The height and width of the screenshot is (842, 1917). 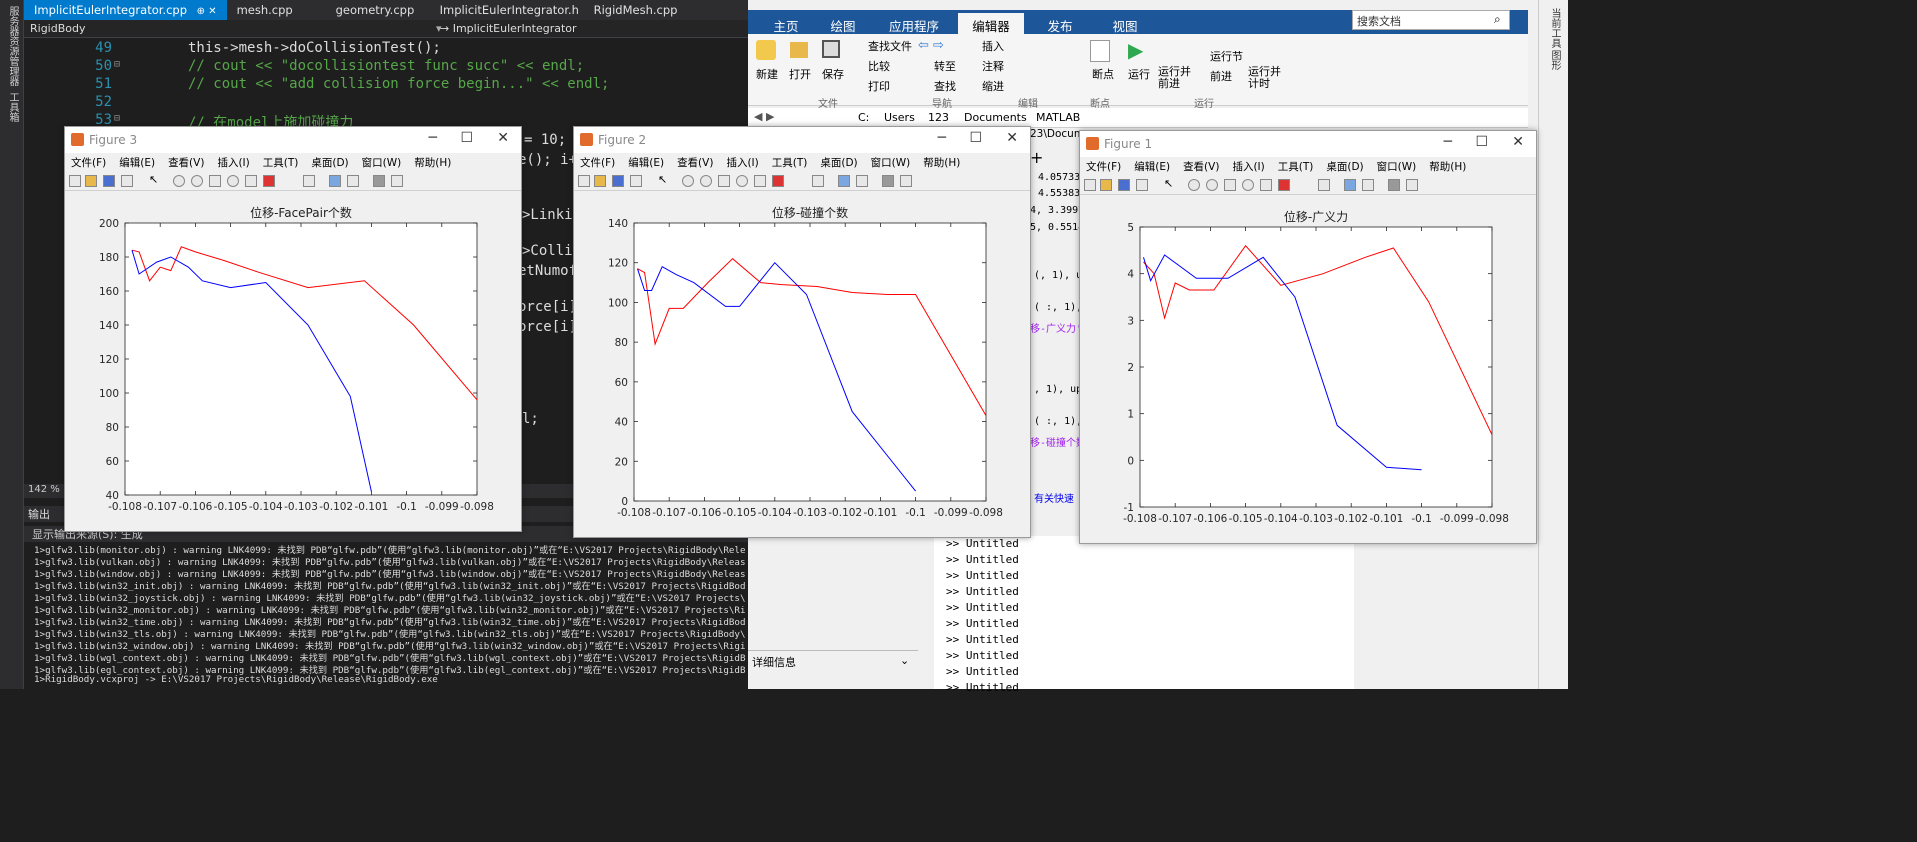 What do you see at coordinates (879, 66) in the screenshot?
I see `compare-button: 比较` at bounding box center [879, 66].